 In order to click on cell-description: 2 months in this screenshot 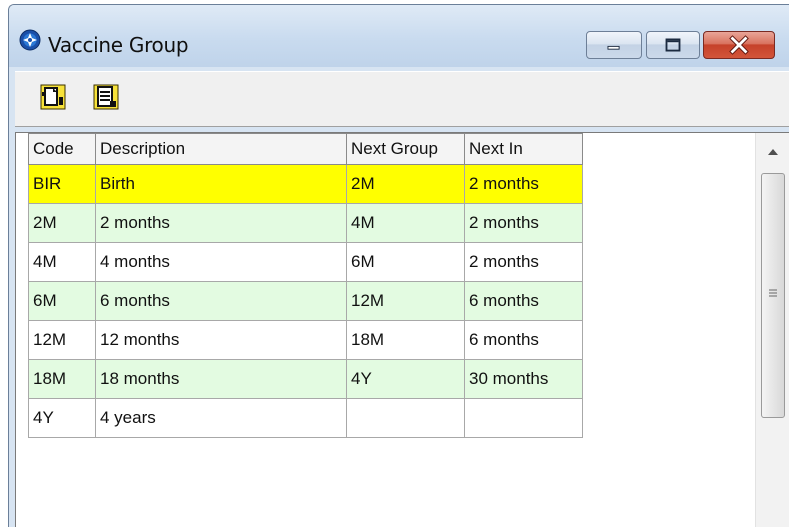, I will do `click(221, 223)`.